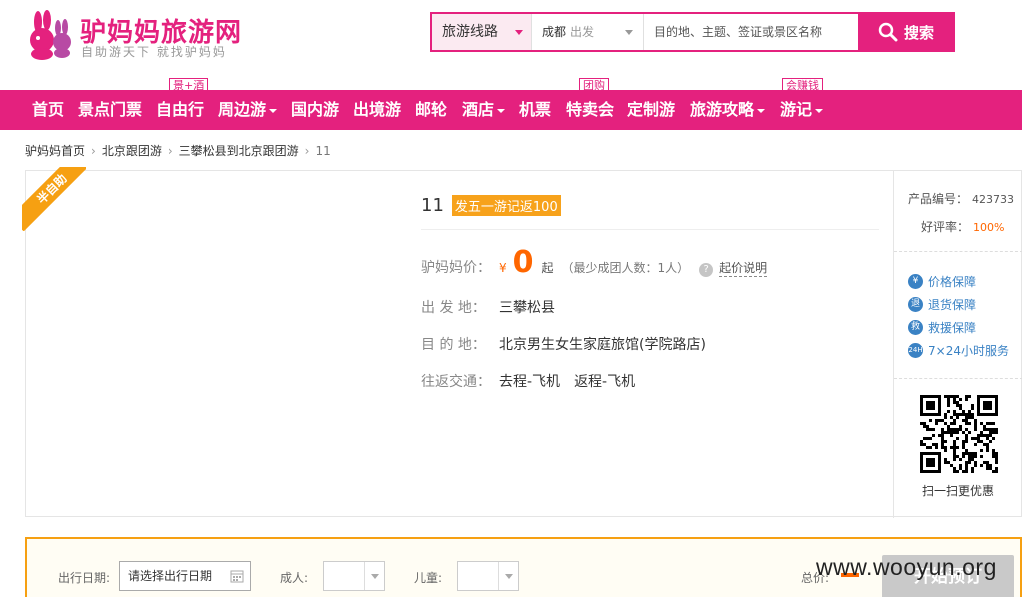 This screenshot has height=597, width=1022. I want to click on qr-caption: 扫一扫更优惠, so click(958, 491).